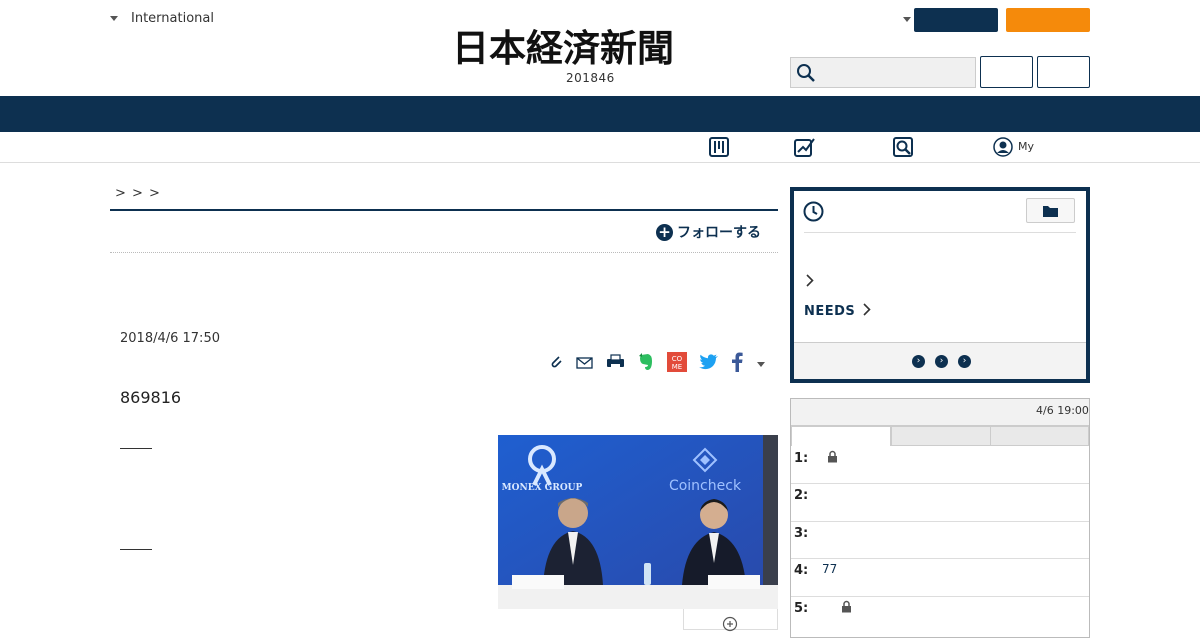  Describe the element at coordinates (883, 72) in the screenshot. I see `search-input` at that location.